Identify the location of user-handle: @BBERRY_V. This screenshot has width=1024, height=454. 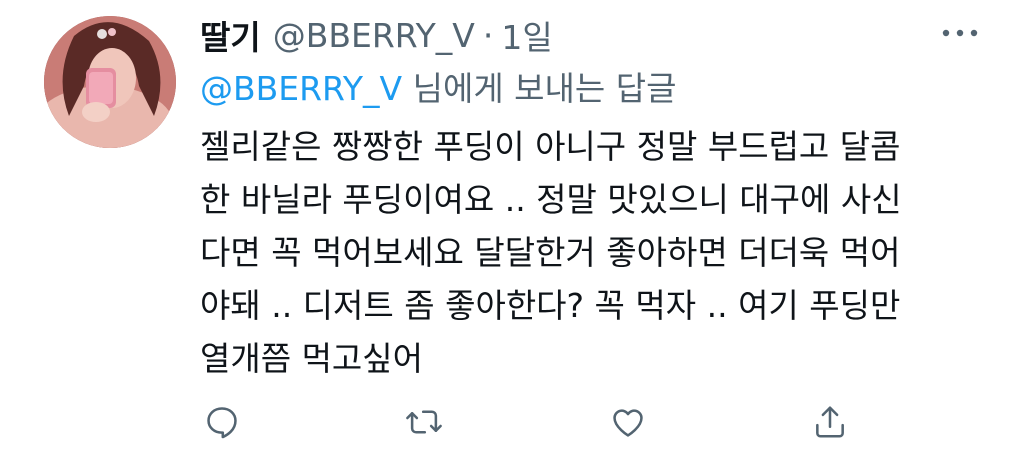
(374, 35).